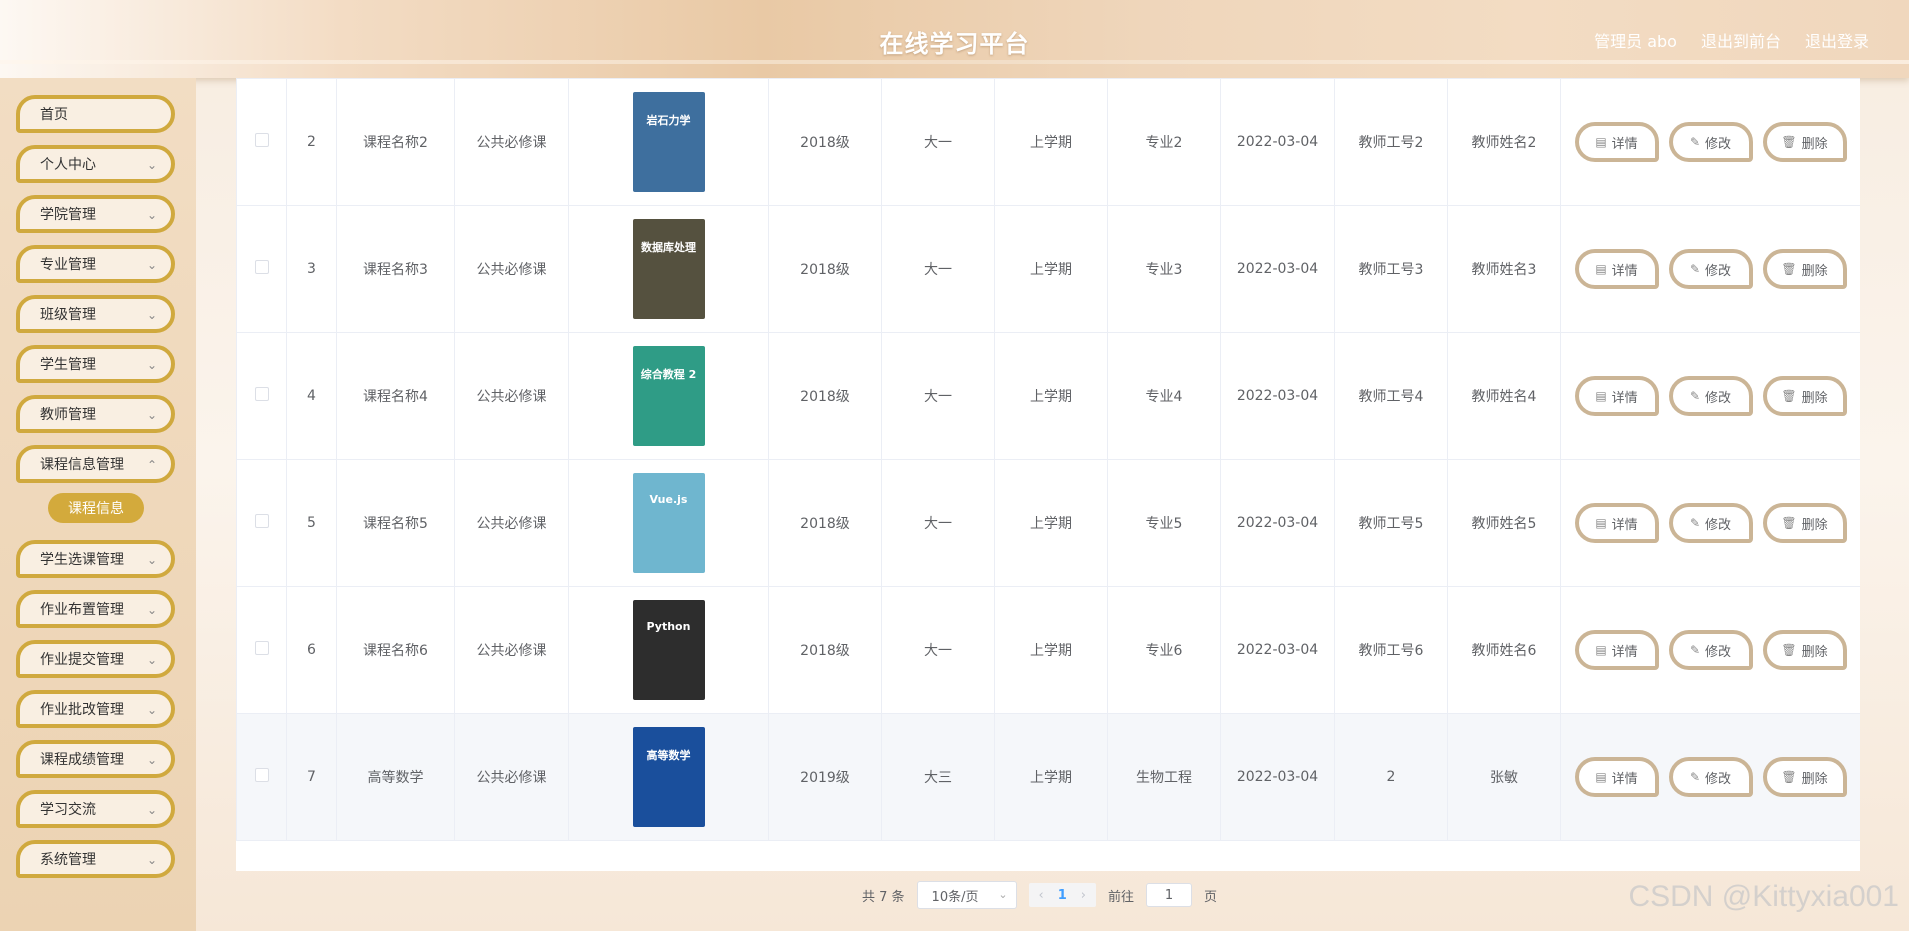  What do you see at coordinates (1062, 895) in the screenshot?
I see `page-number-current: 1` at bounding box center [1062, 895].